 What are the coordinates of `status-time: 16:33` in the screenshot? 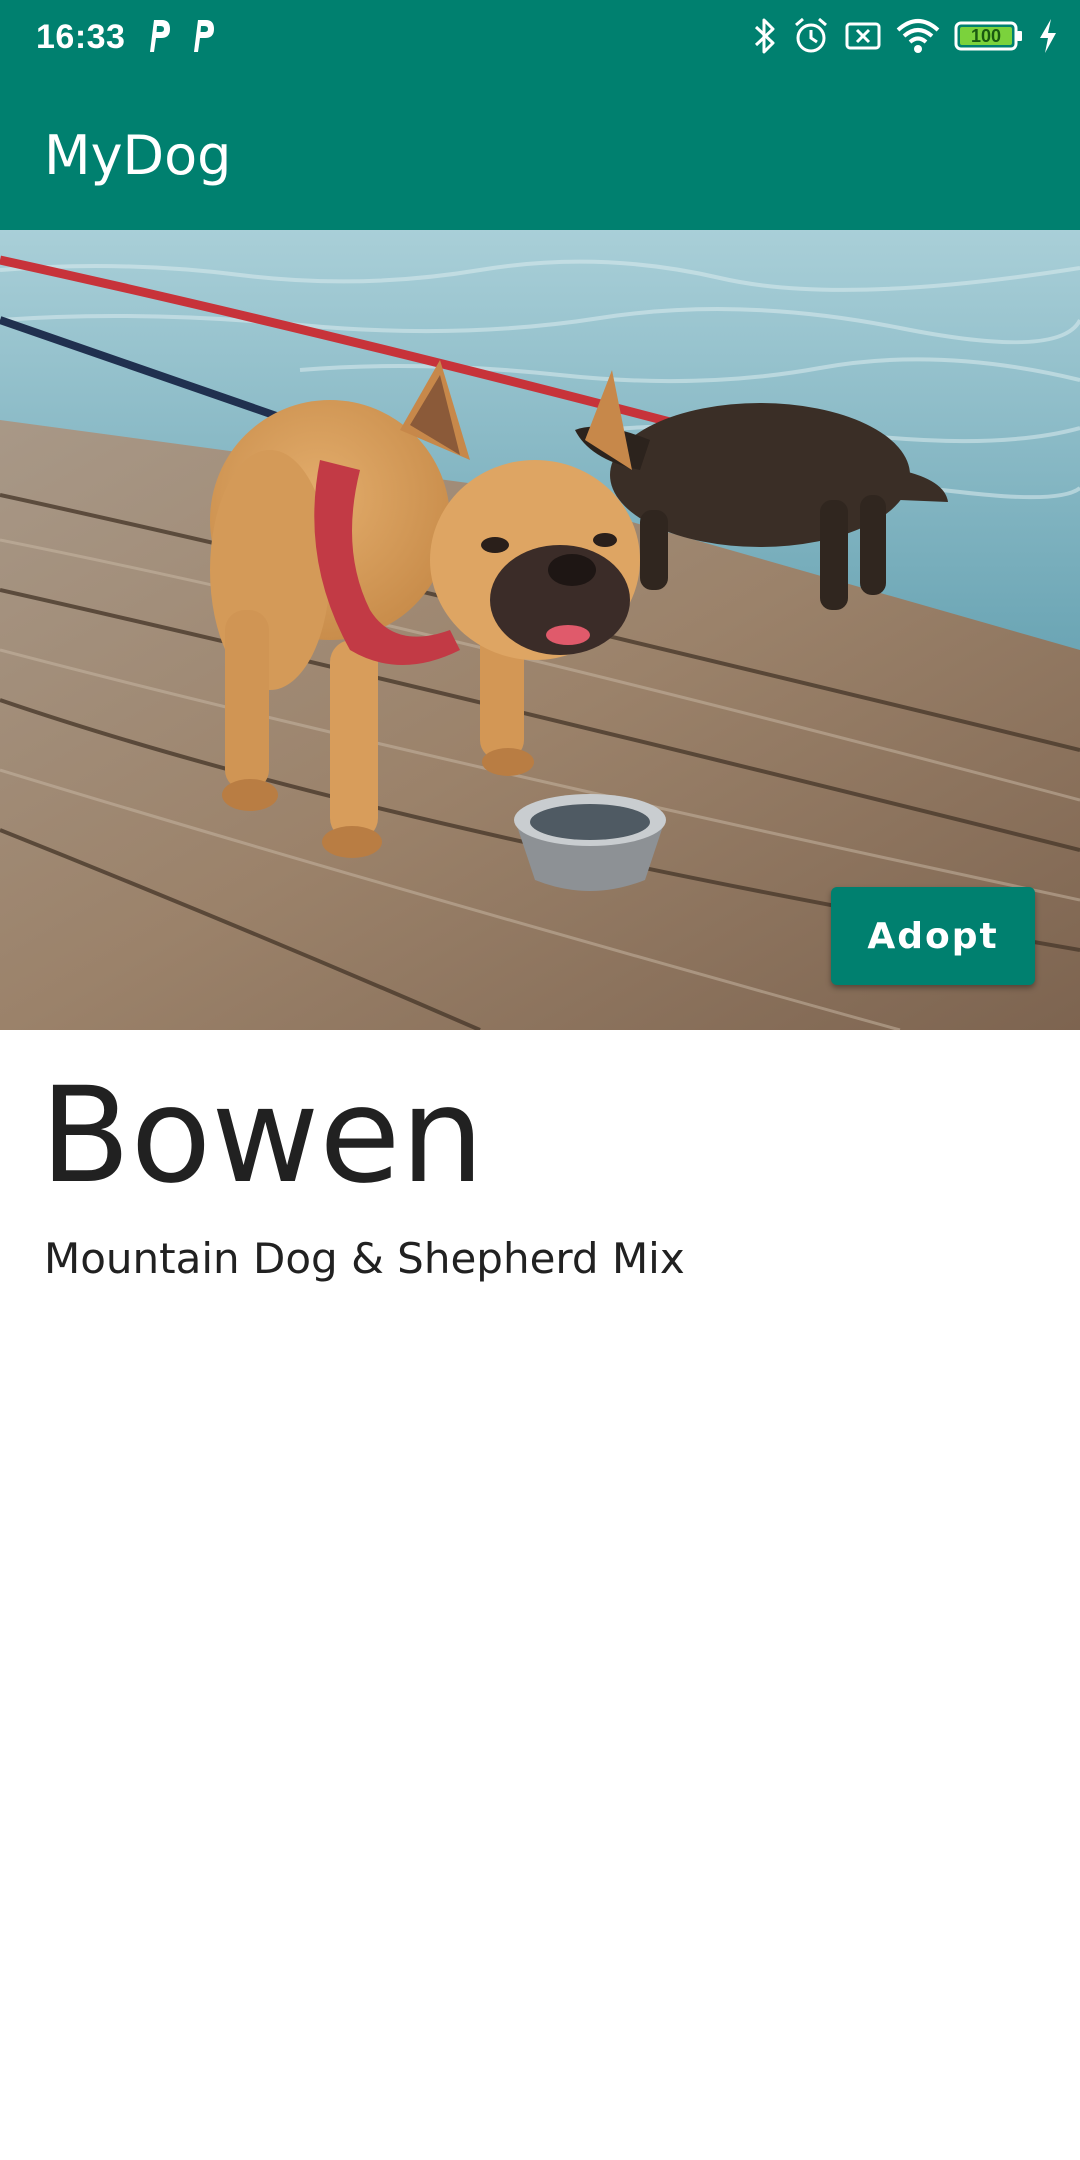 It's located at (81, 37).